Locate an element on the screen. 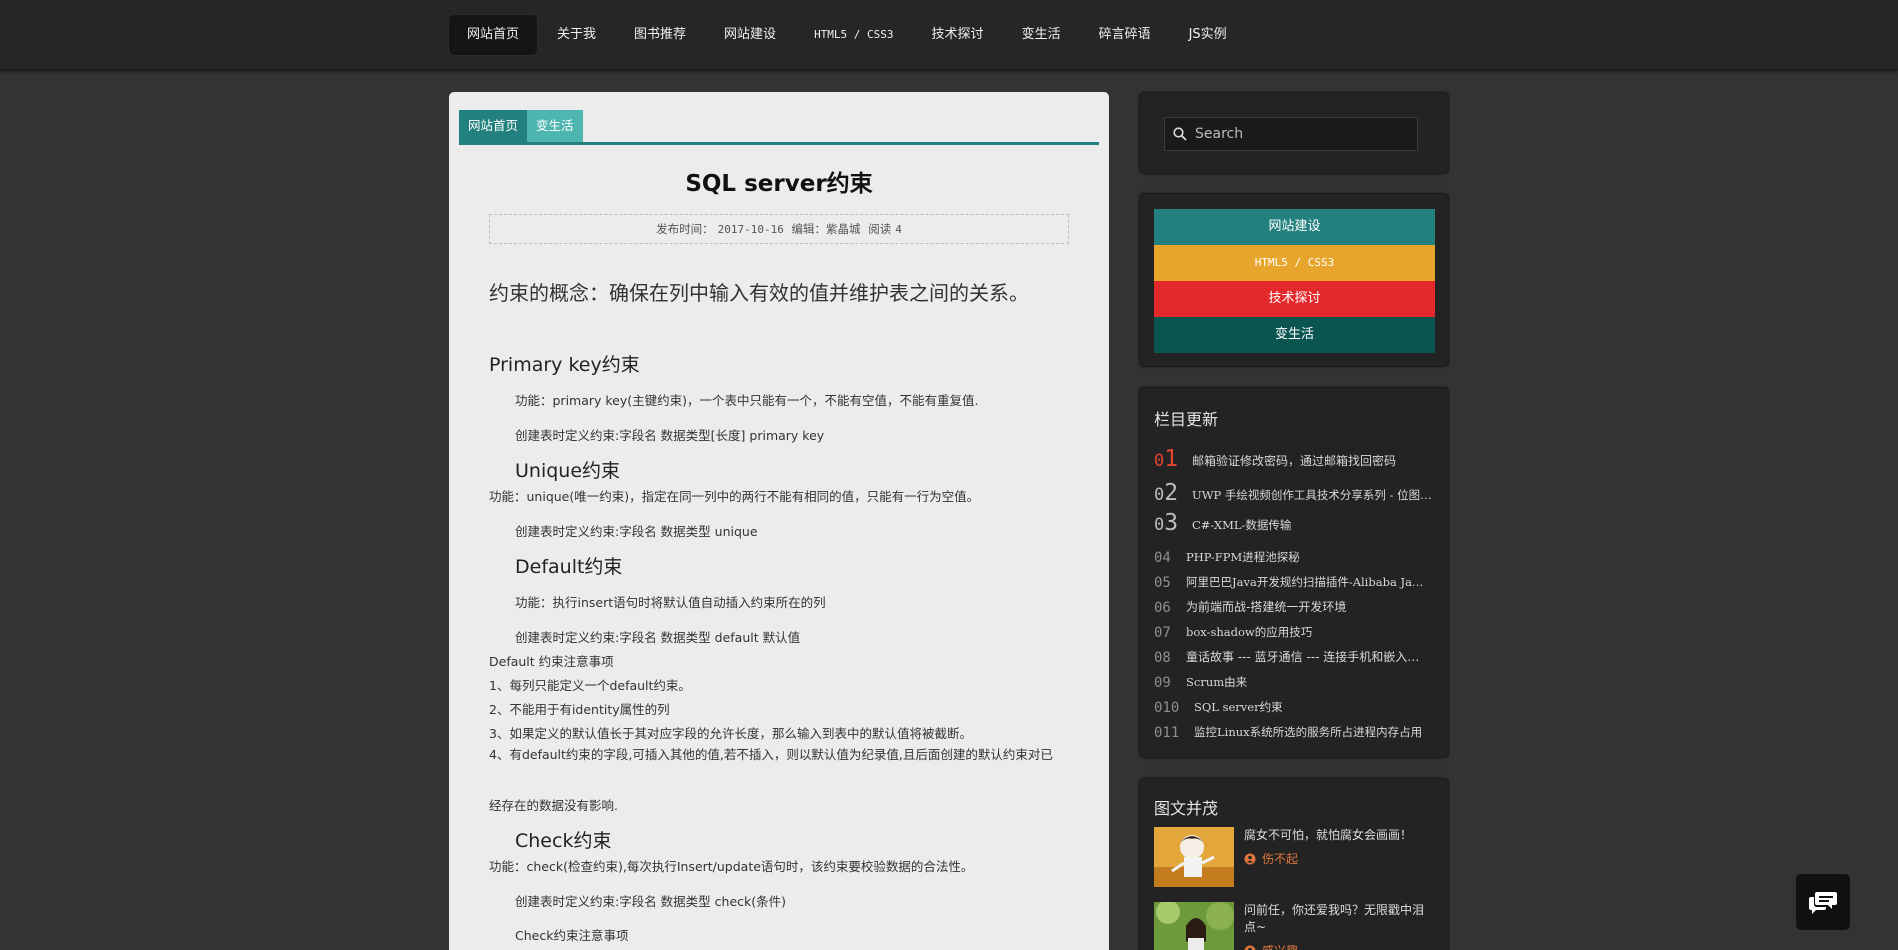  search-panel is located at coordinates (1294, 133).